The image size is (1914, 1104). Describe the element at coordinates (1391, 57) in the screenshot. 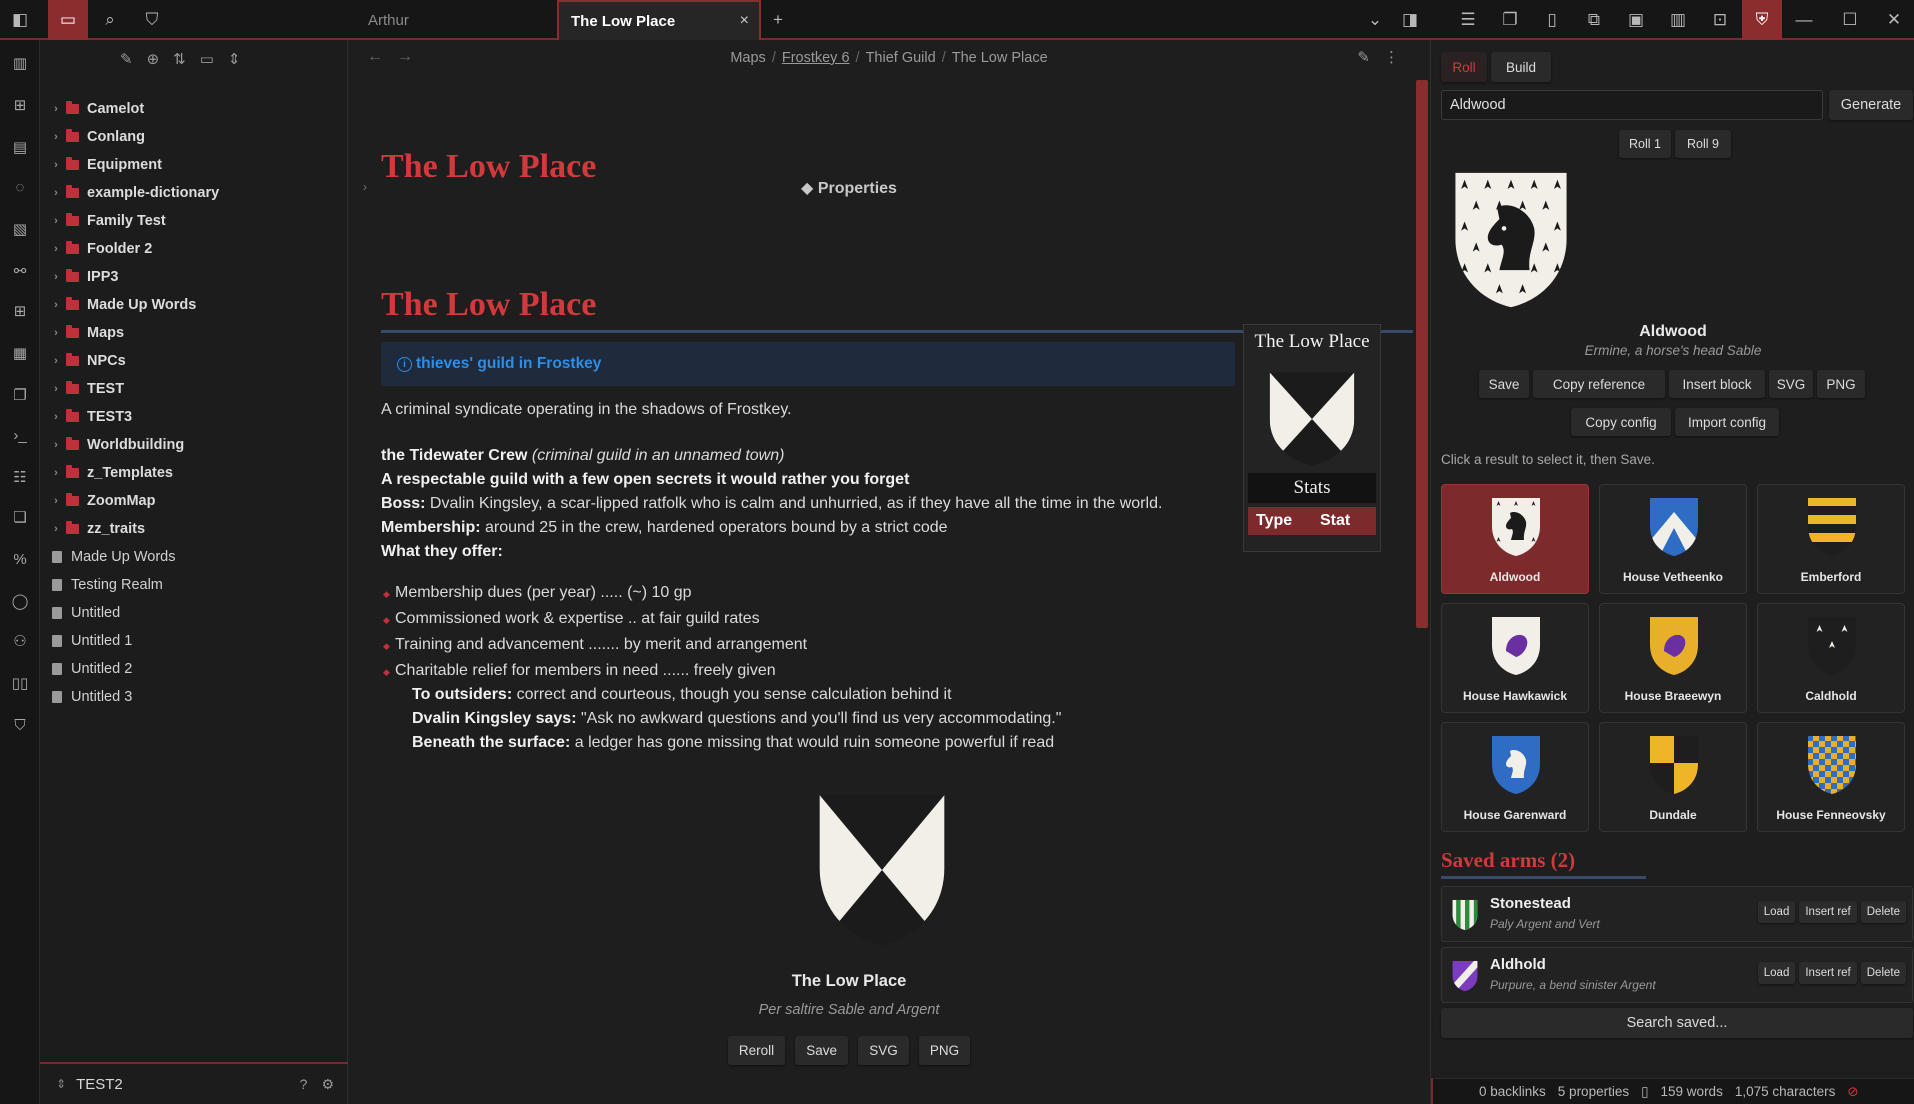

I see `more-icon: ⋮` at that location.